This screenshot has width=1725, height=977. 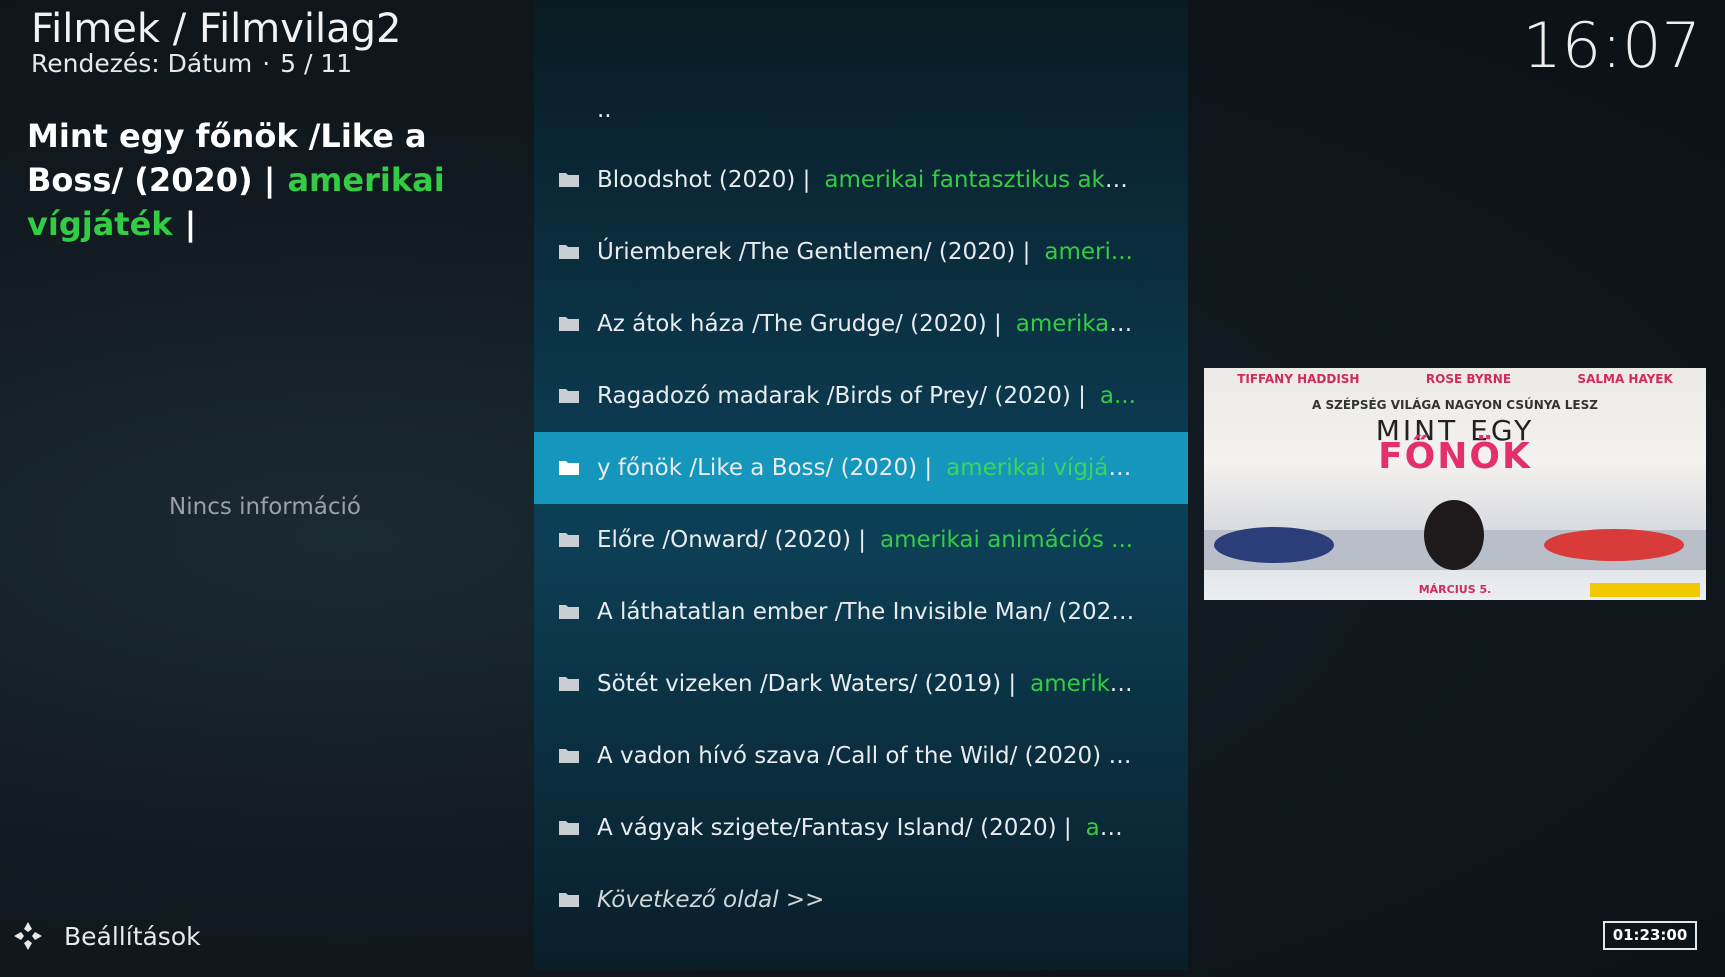 What do you see at coordinates (814, 252) in the screenshot?
I see `list-item-title: Úriemberek /The Gentlemen/ (2020) |` at bounding box center [814, 252].